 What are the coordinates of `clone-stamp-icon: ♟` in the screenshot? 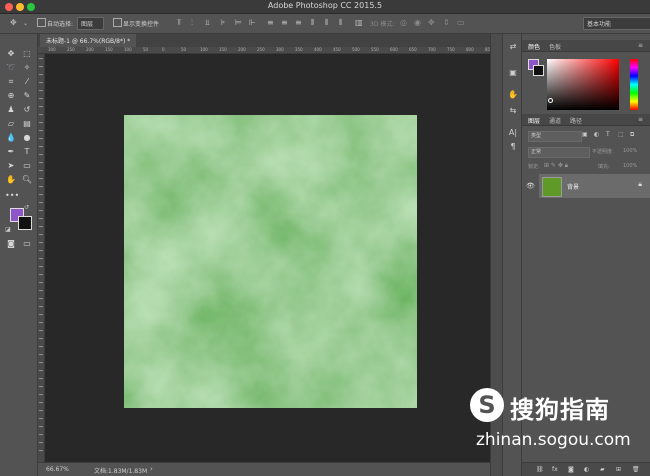 It's located at (11, 110).